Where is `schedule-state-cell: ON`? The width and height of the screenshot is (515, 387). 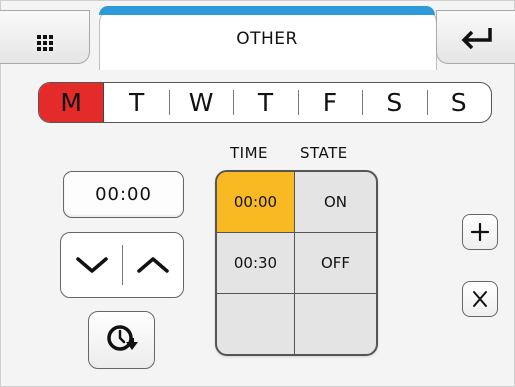
schedule-state-cell: ON is located at coordinates (335, 202).